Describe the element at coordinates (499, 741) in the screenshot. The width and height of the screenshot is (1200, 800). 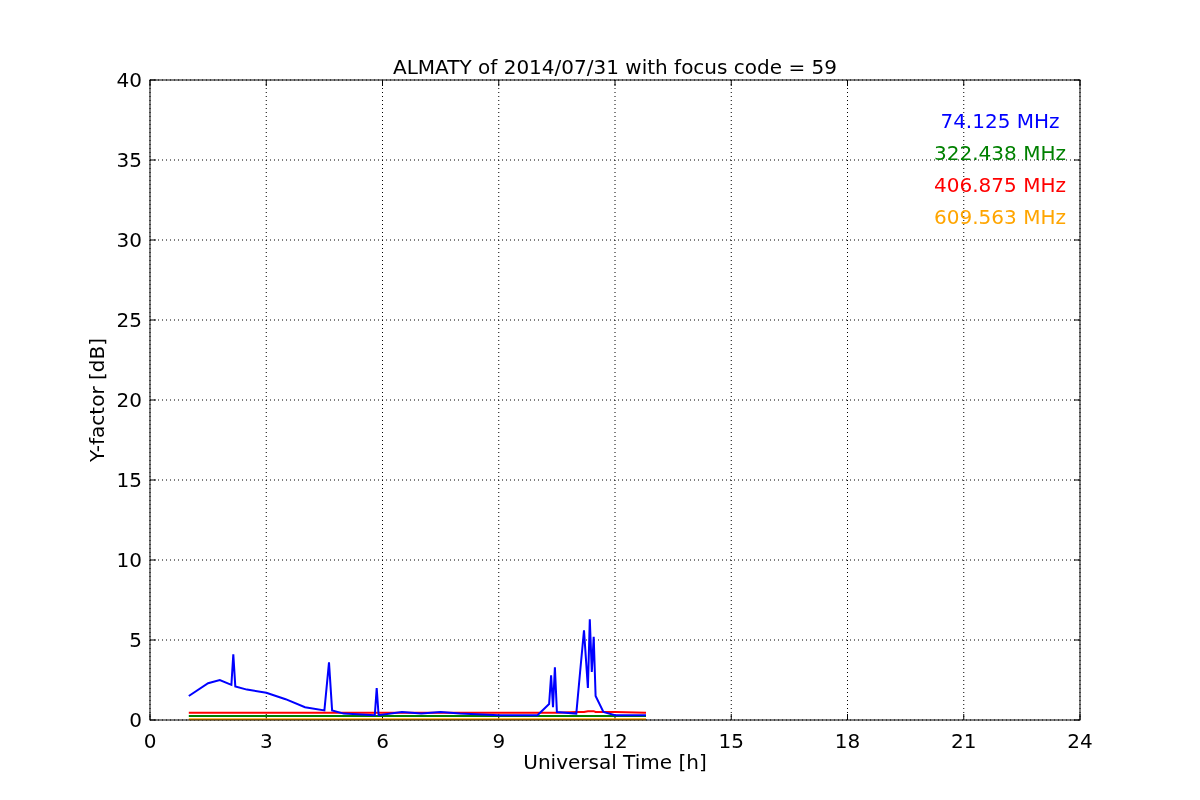
I see `x-tick-label: 9` at that location.